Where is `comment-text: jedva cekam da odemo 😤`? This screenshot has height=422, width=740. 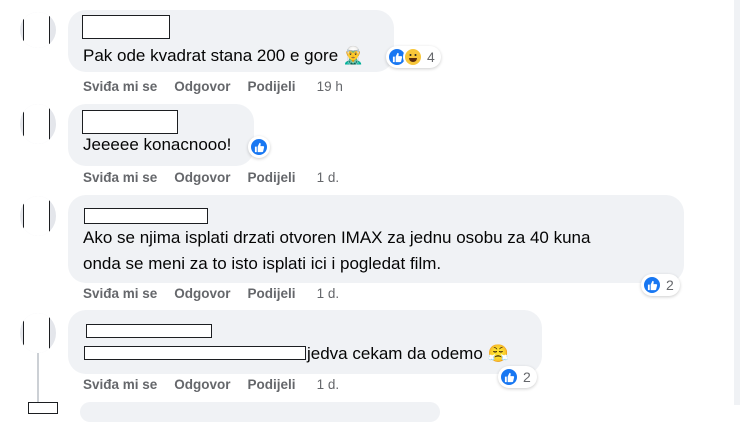
comment-text: jedva cekam da odemo 😤 is located at coordinates (408, 354).